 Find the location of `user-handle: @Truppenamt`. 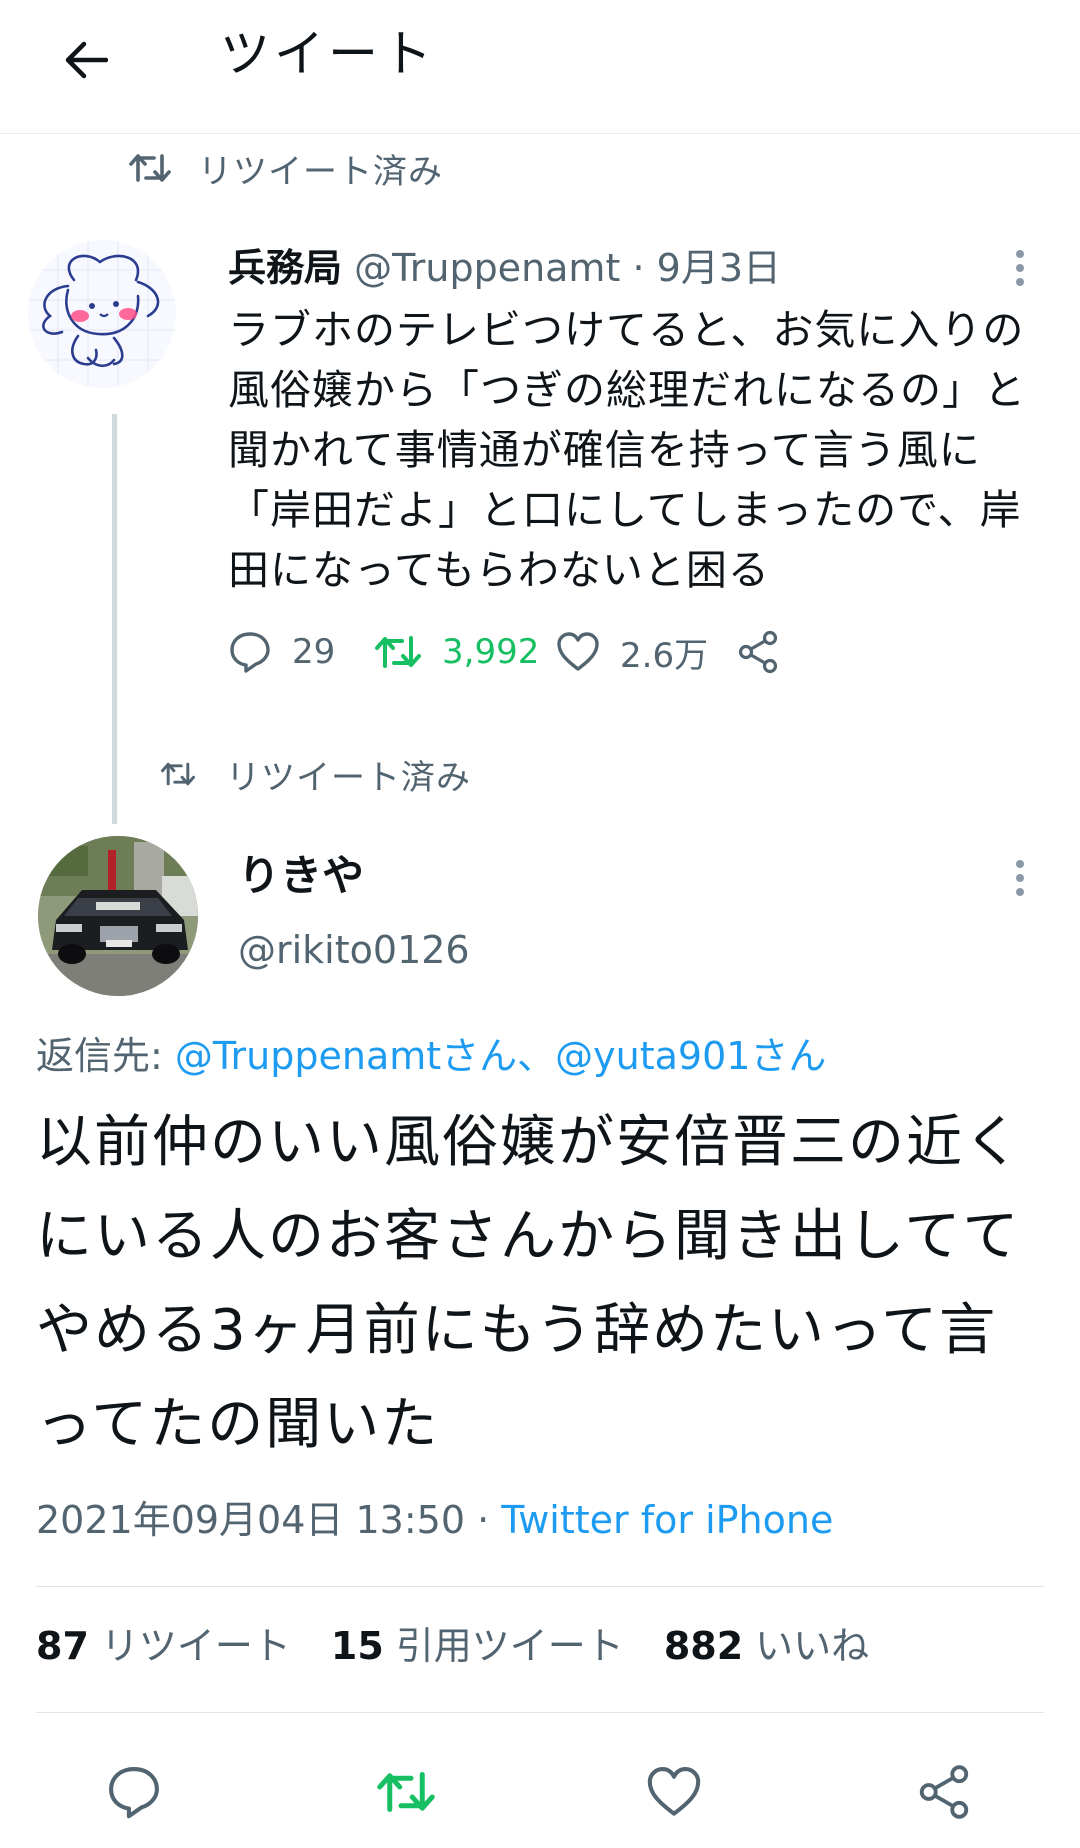

user-handle: @Truppenamt is located at coordinates (487, 268).